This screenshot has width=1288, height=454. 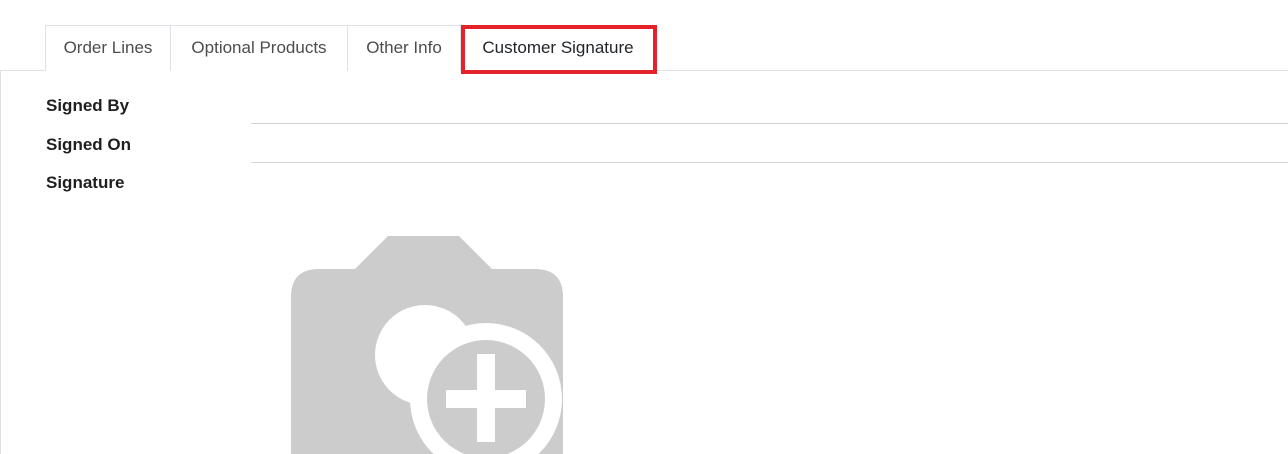 What do you see at coordinates (85, 182) in the screenshot?
I see `signature-label: Signature` at bounding box center [85, 182].